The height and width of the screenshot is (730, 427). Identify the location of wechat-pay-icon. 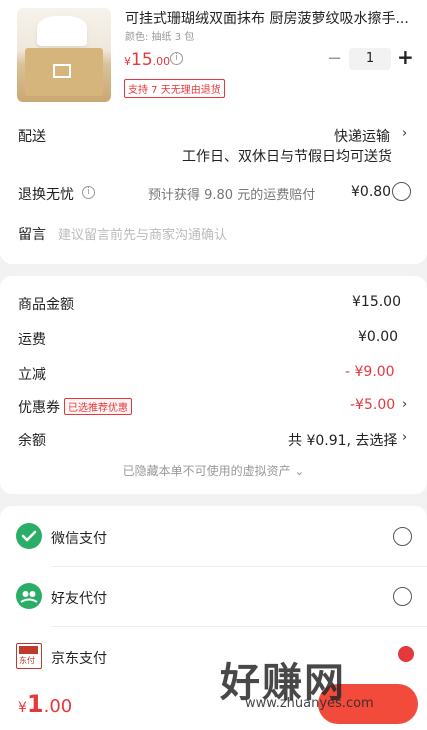
(29, 536).